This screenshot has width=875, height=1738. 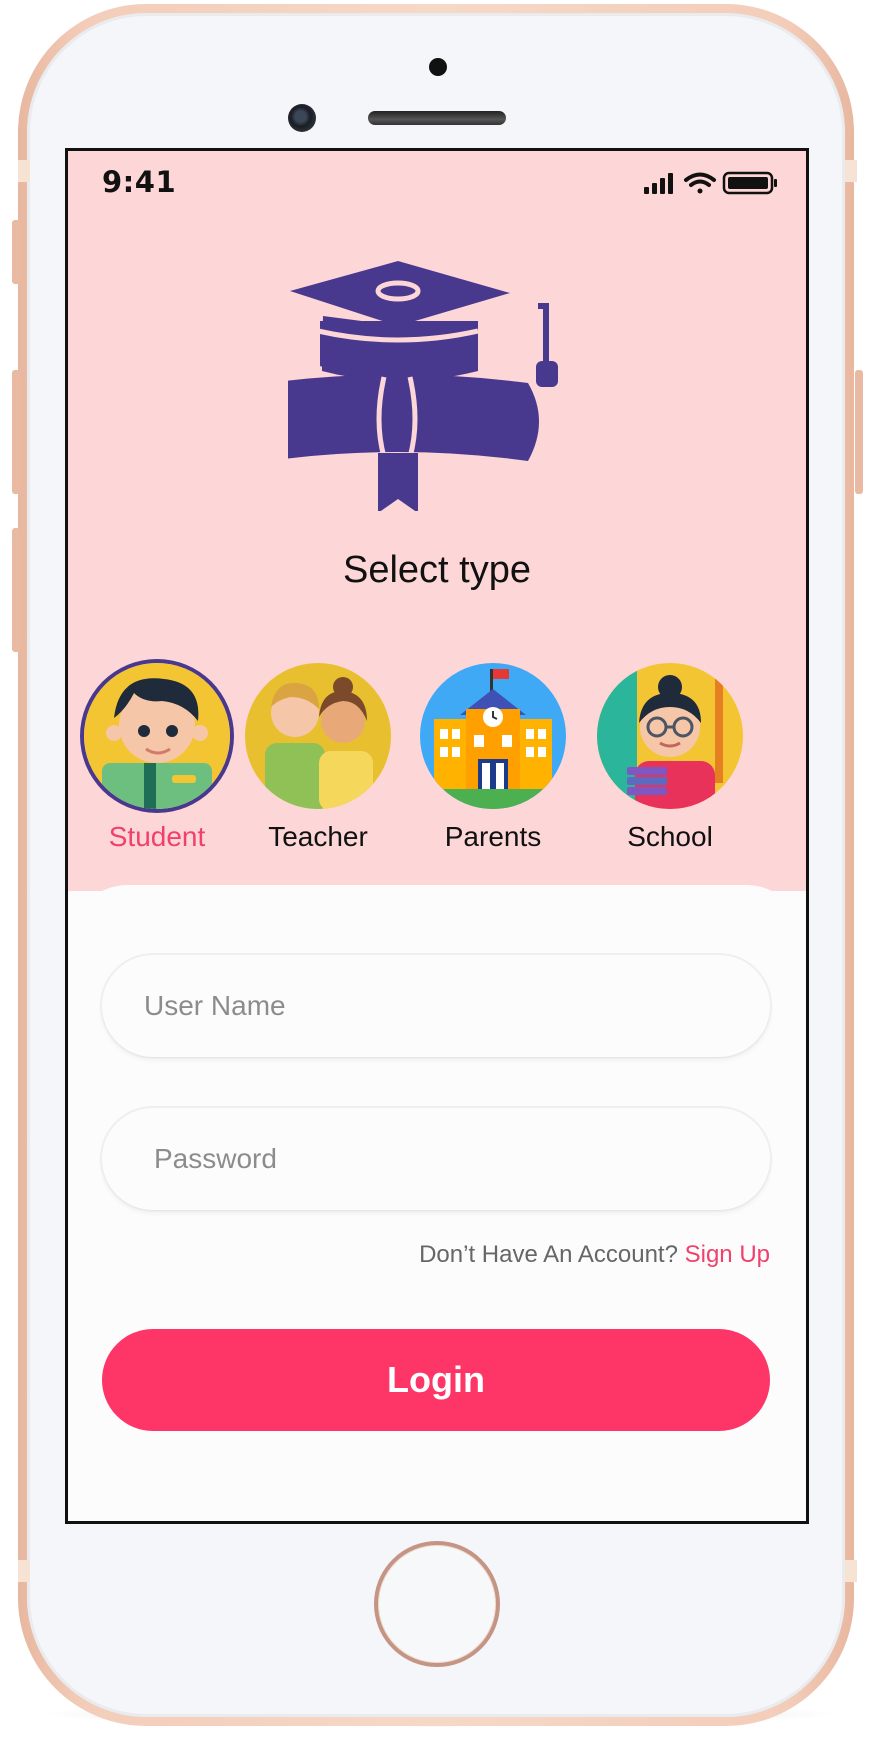 I want to click on signup-prompt-row: Don’t Have An Account? Sign Up, so click(x=594, y=1255).